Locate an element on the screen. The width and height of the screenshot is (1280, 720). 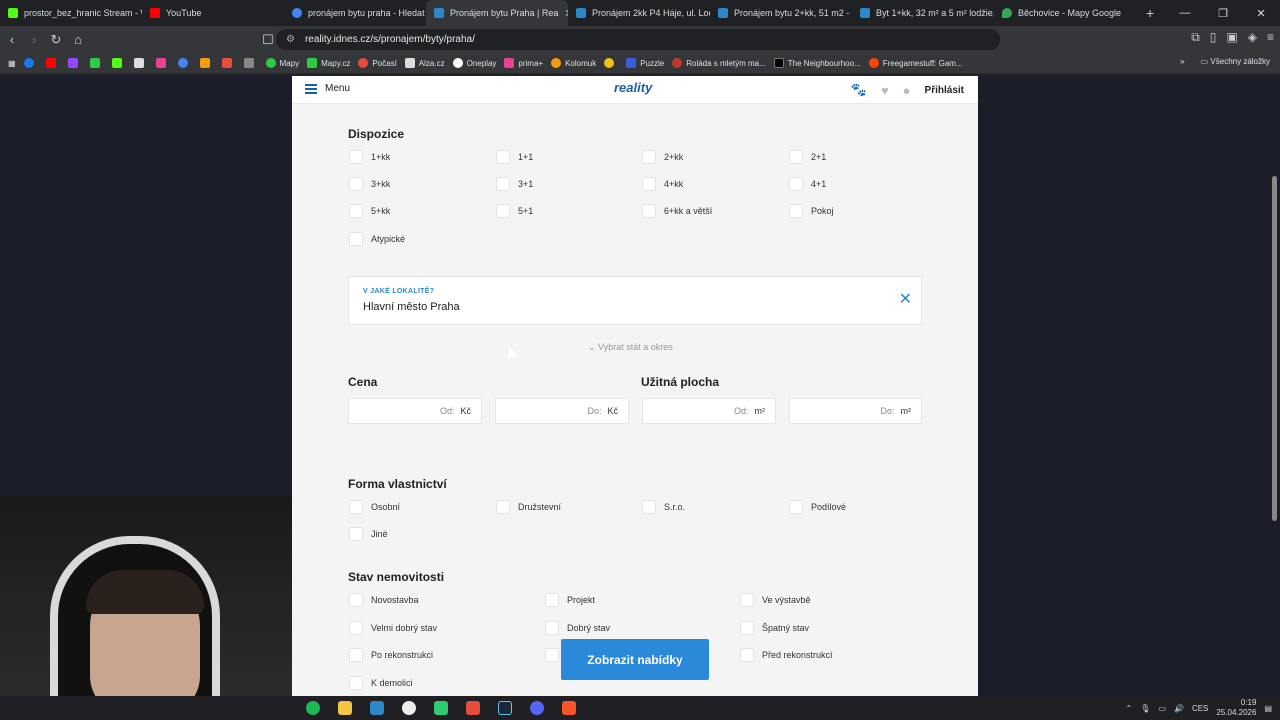
checkbox-dispozice: 3+1 is located at coordinates (514, 184).